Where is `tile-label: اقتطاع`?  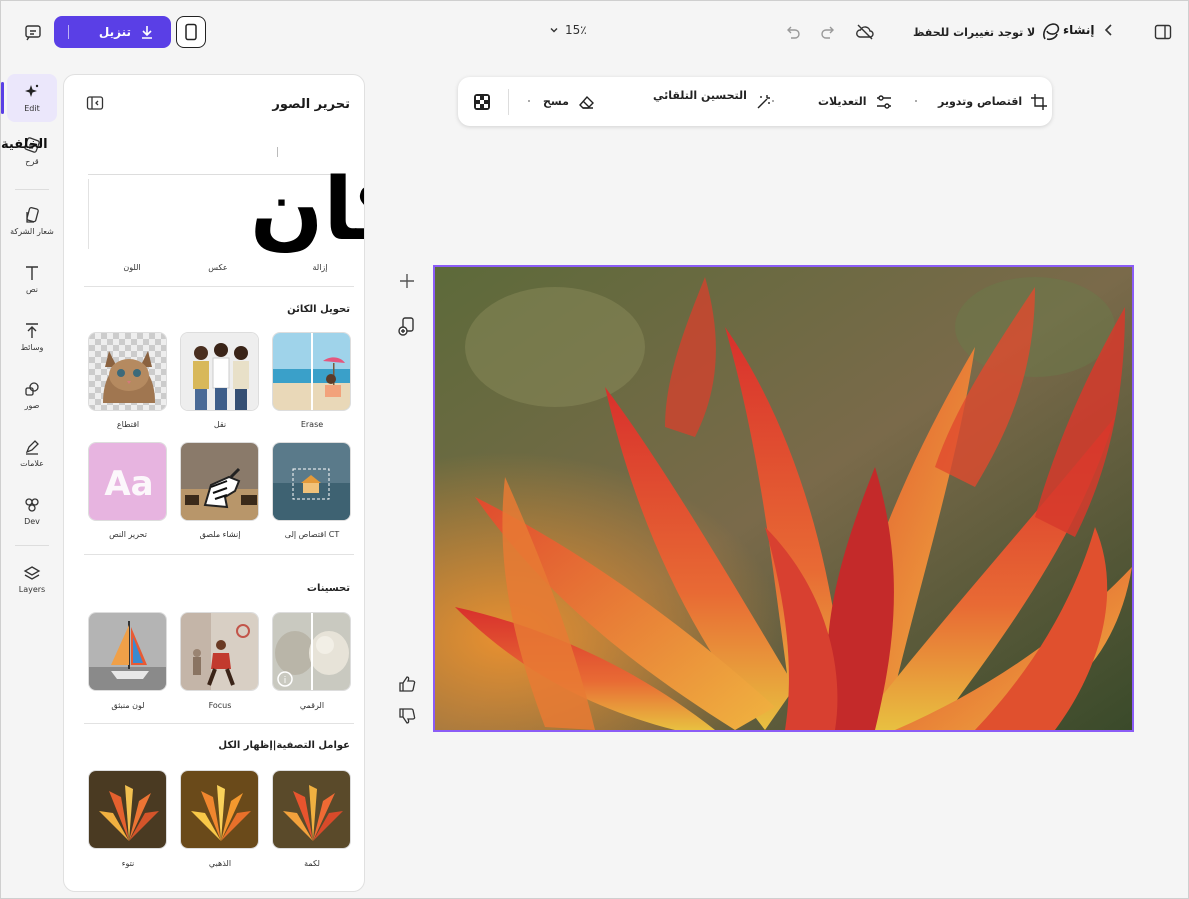
tile-label: اقتطاع is located at coordinates (128, 424).